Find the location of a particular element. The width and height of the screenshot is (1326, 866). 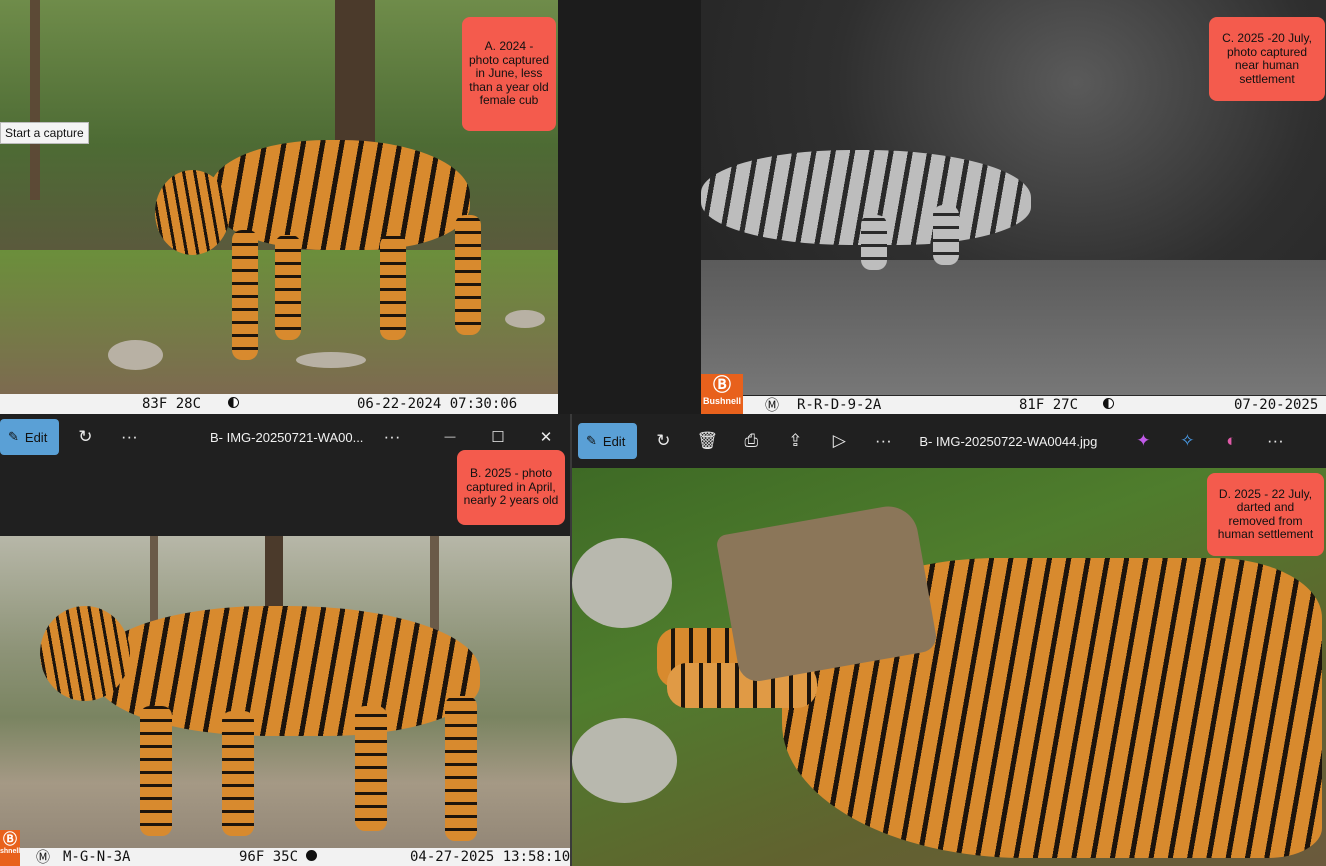

color-icon: ◐ is located at coordinates (1231, 441).